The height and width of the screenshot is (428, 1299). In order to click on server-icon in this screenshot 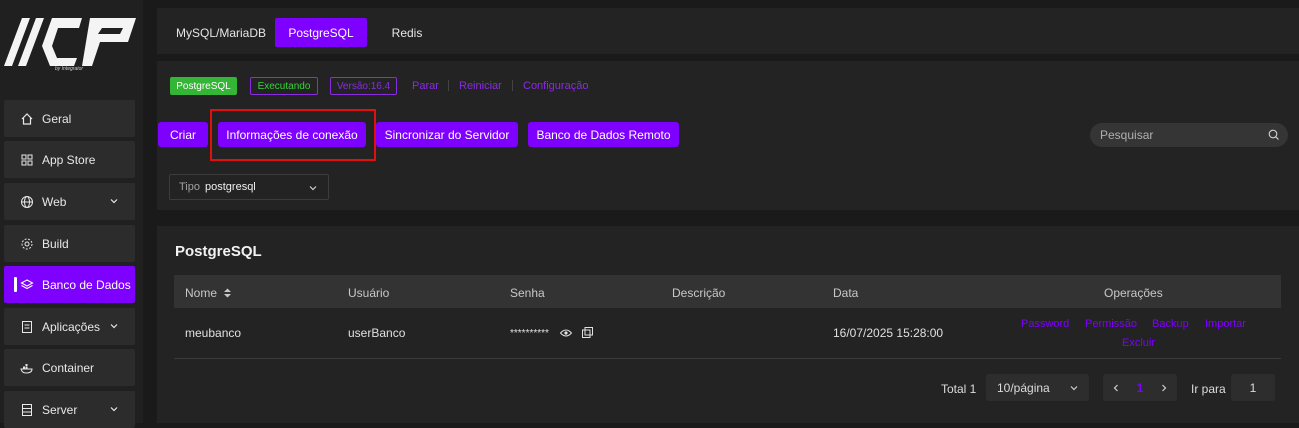, I will do `click(27, 410)`.